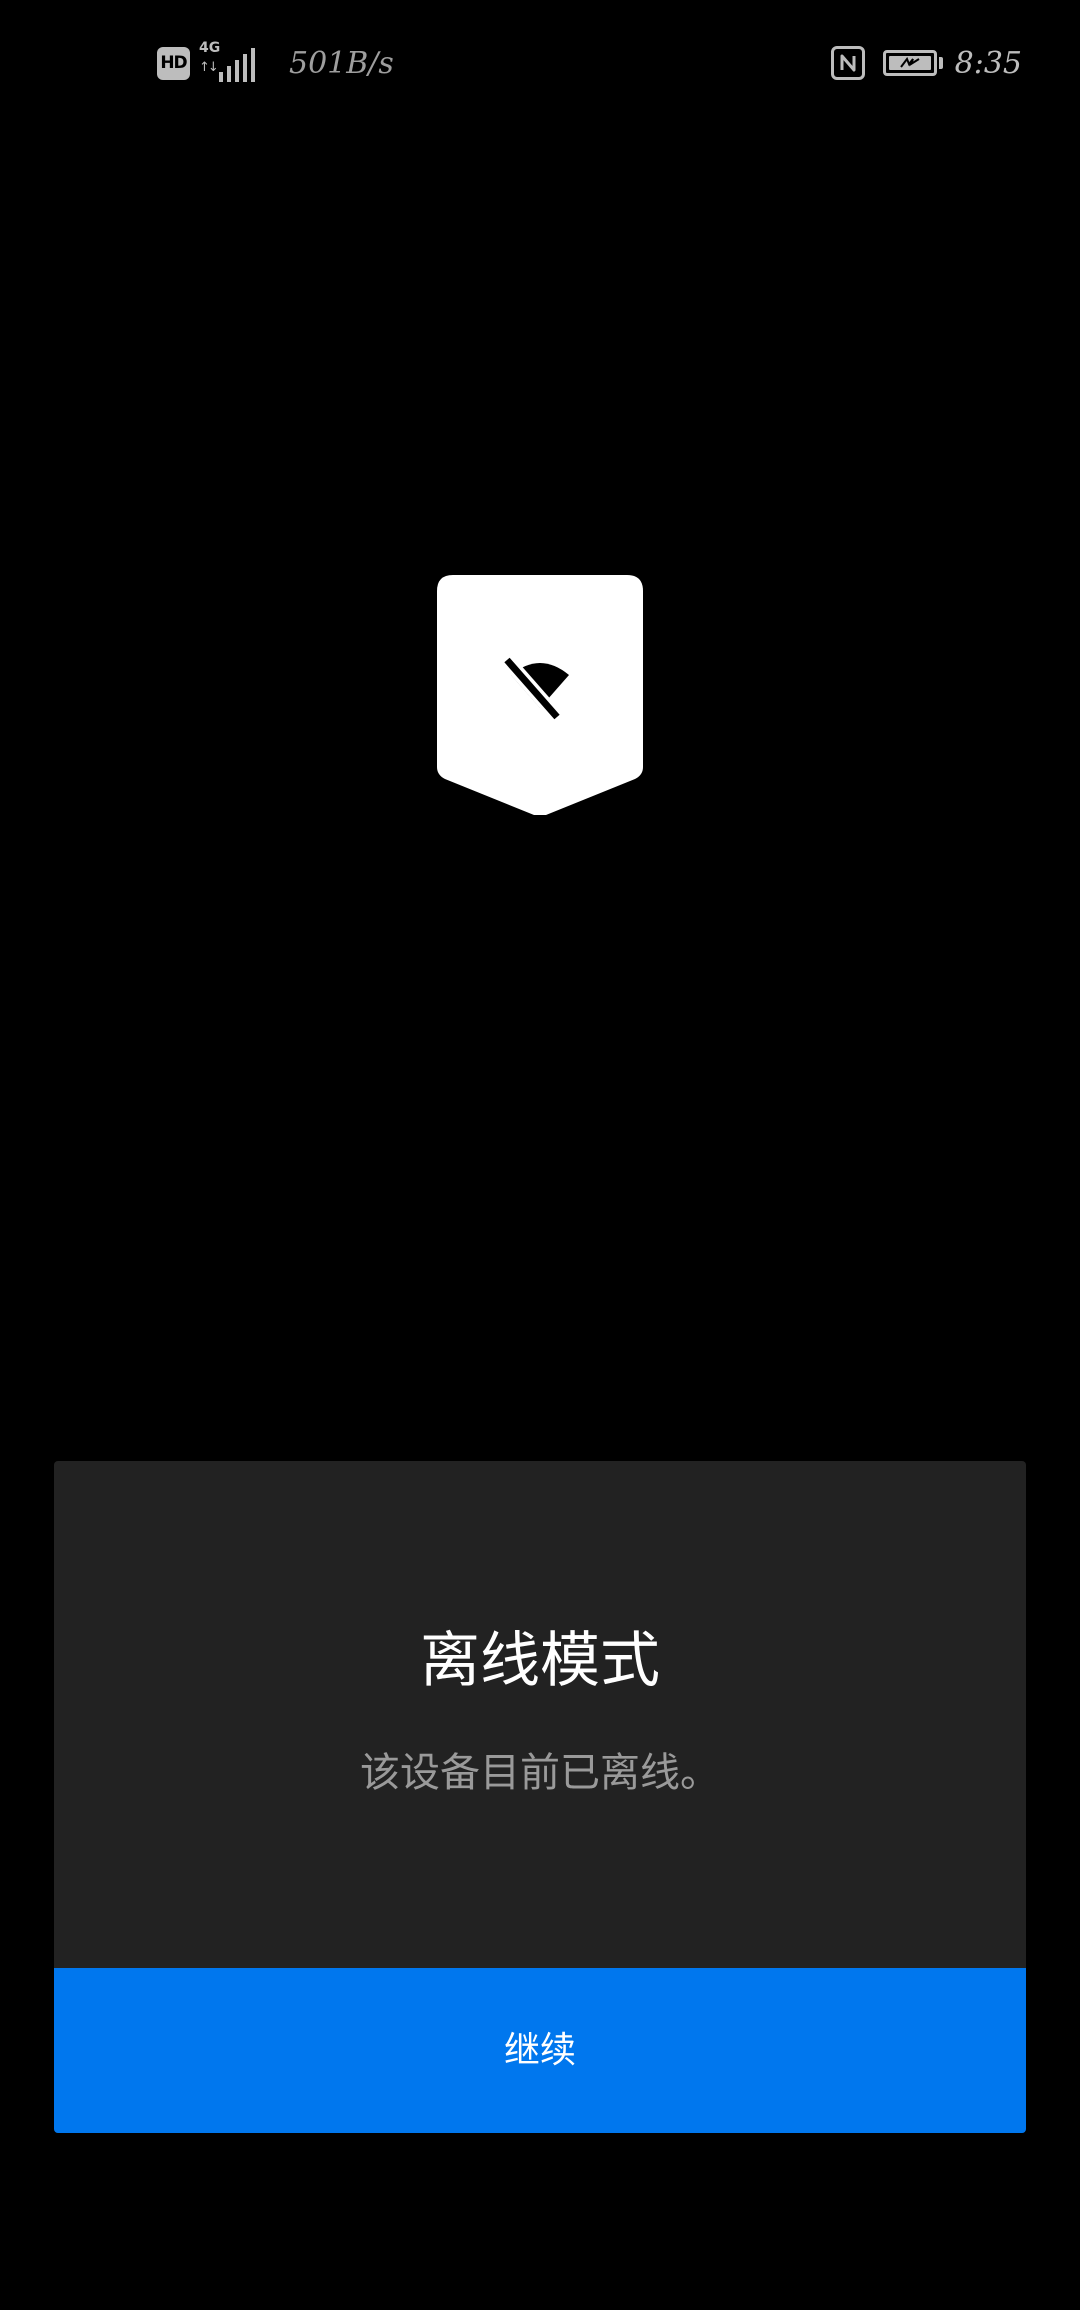  I want to click on wifi-off-icon, so click(540, 695).